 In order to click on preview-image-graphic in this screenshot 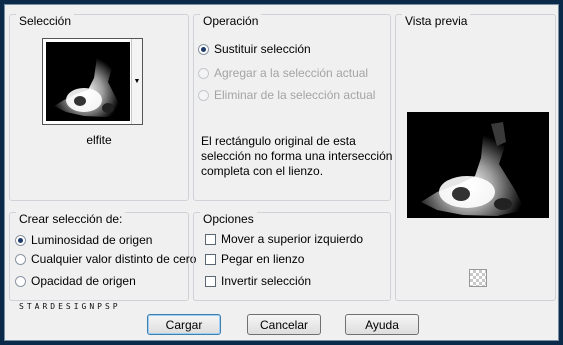, I will do `click(478, 165)`.